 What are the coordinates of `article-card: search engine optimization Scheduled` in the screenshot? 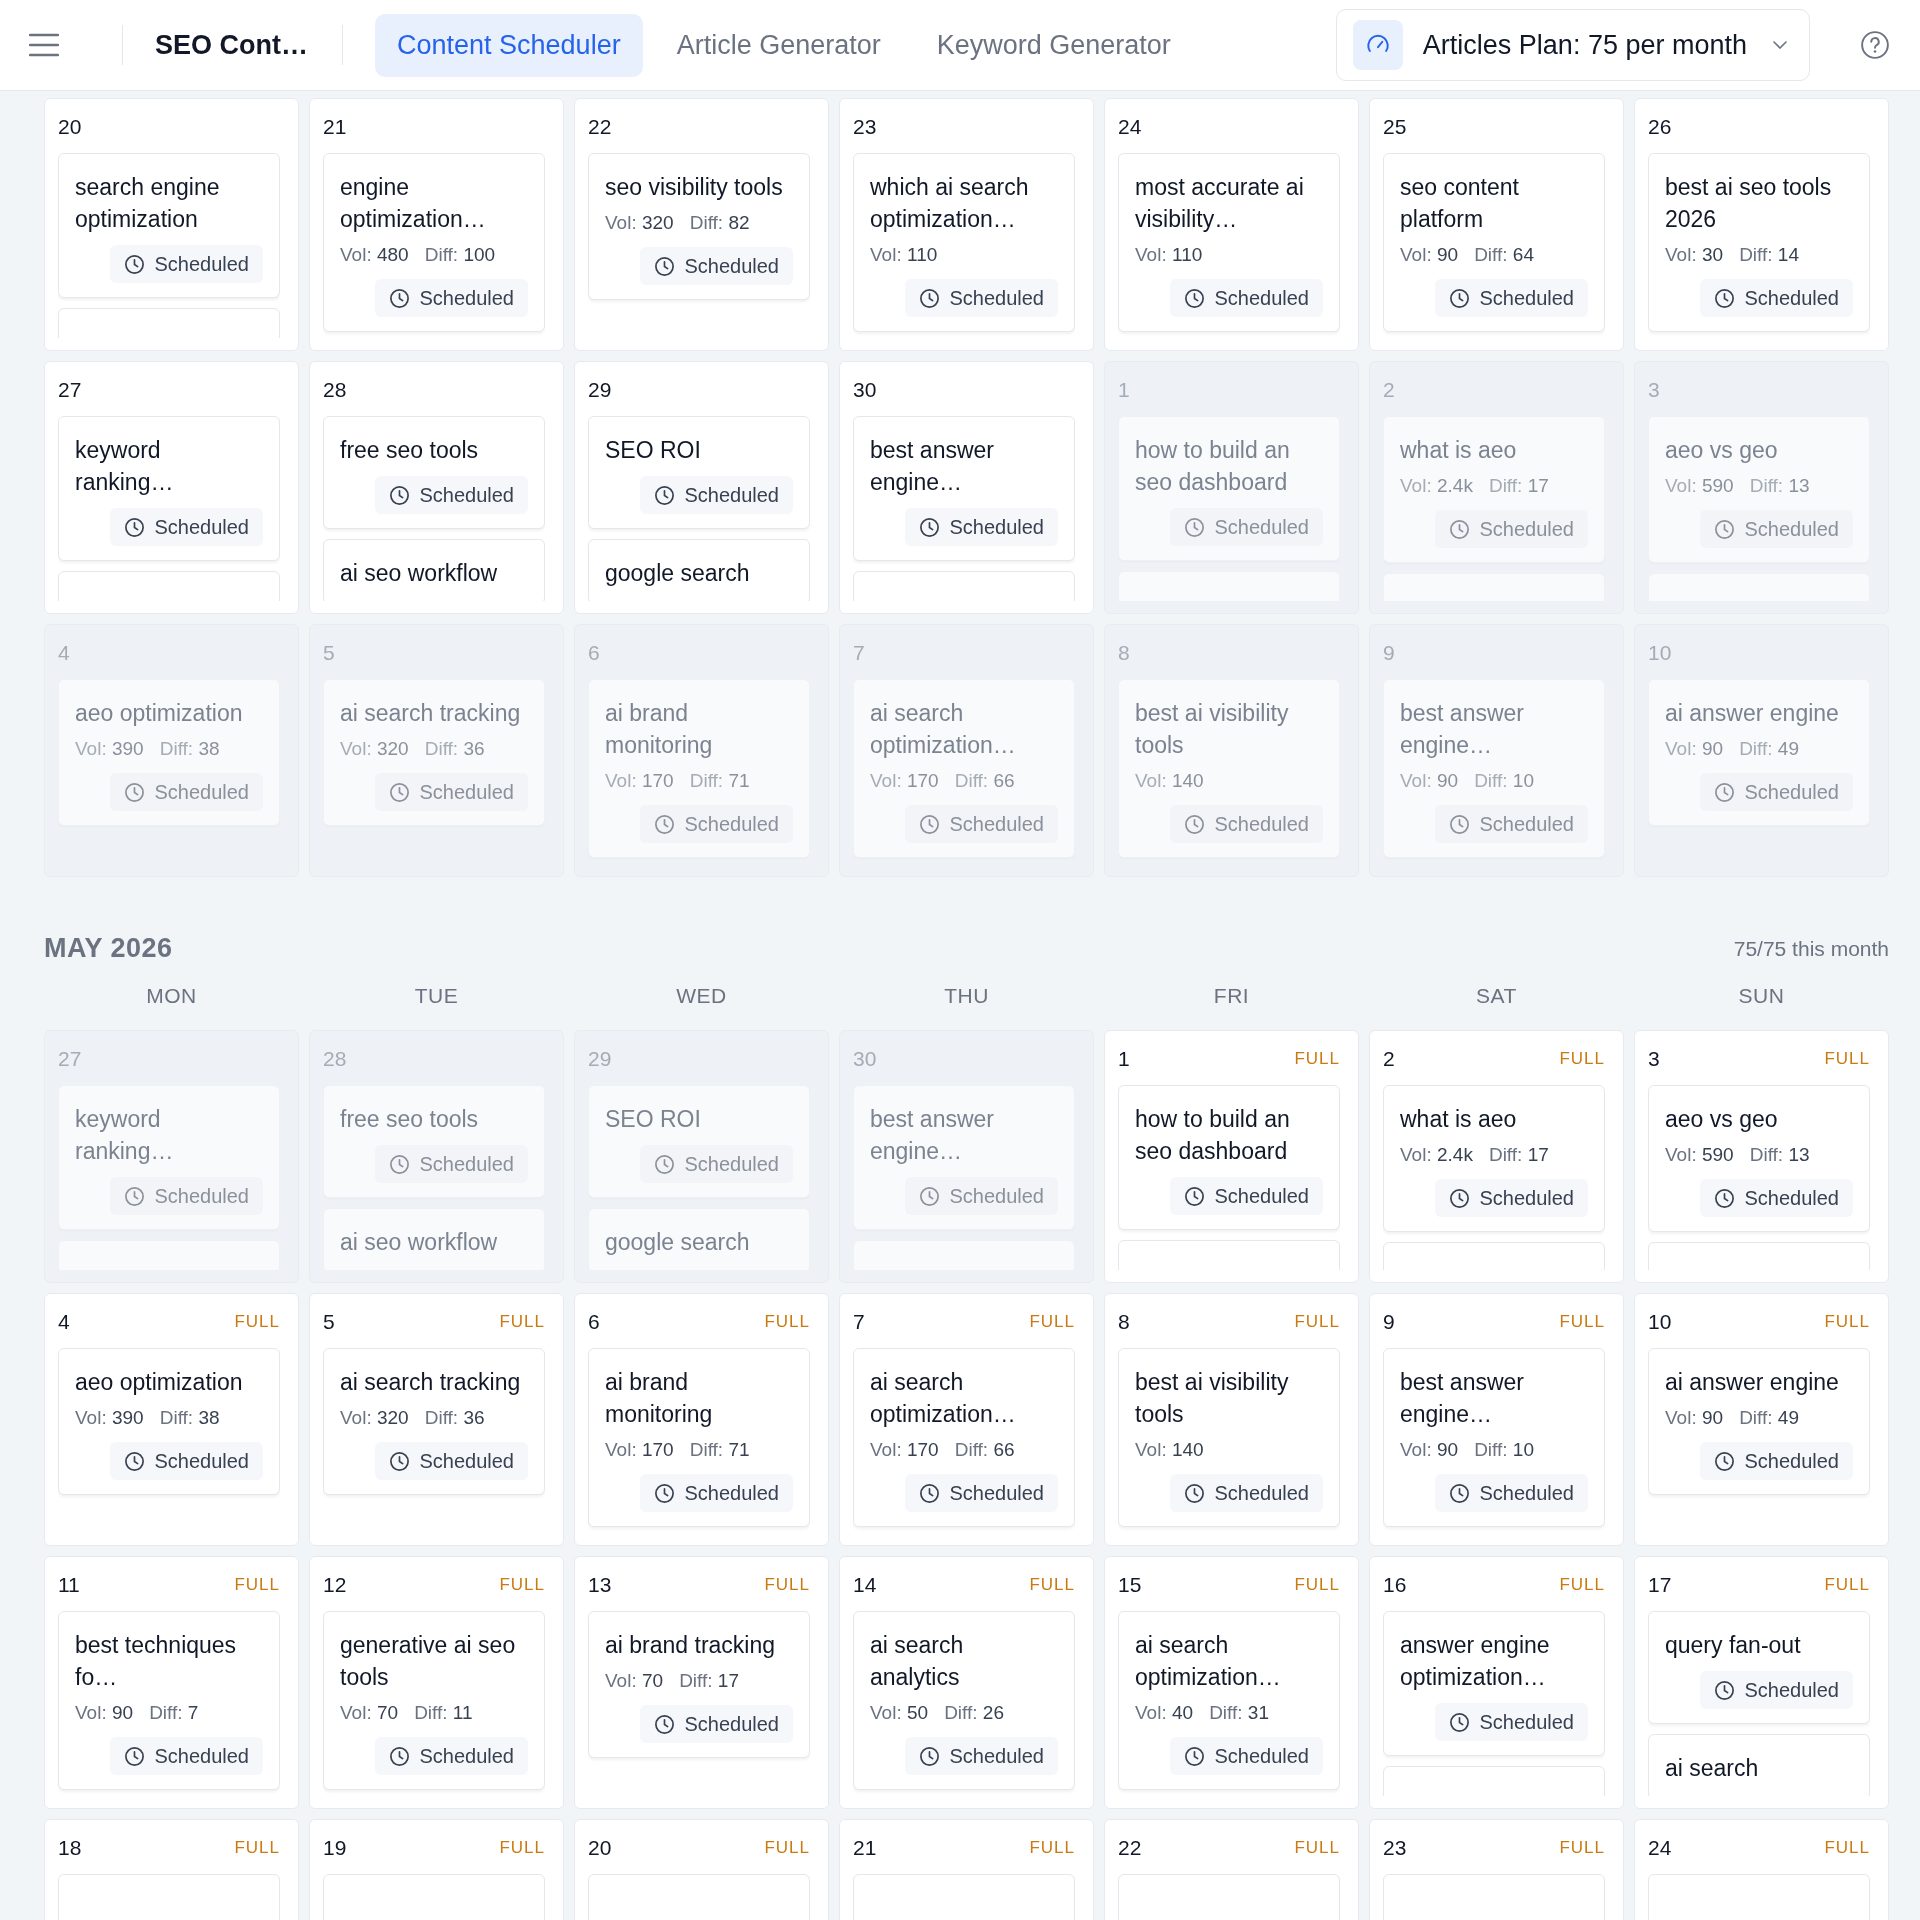 It's located at (169, 225).